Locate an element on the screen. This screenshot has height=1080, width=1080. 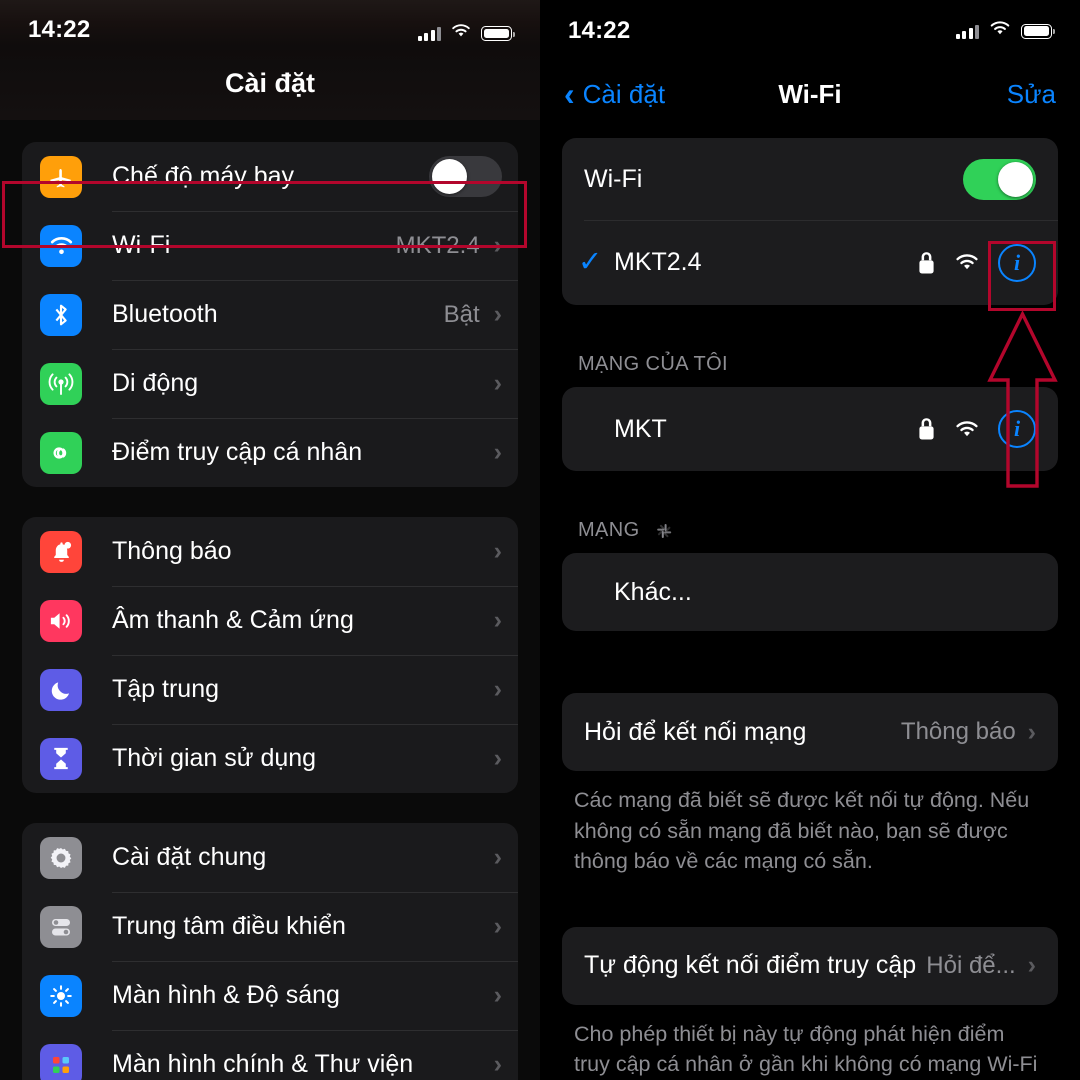
sidebar-item-personal-hotspot: Điểm truy cập cá nhân › is located at coordinates (270, 452).